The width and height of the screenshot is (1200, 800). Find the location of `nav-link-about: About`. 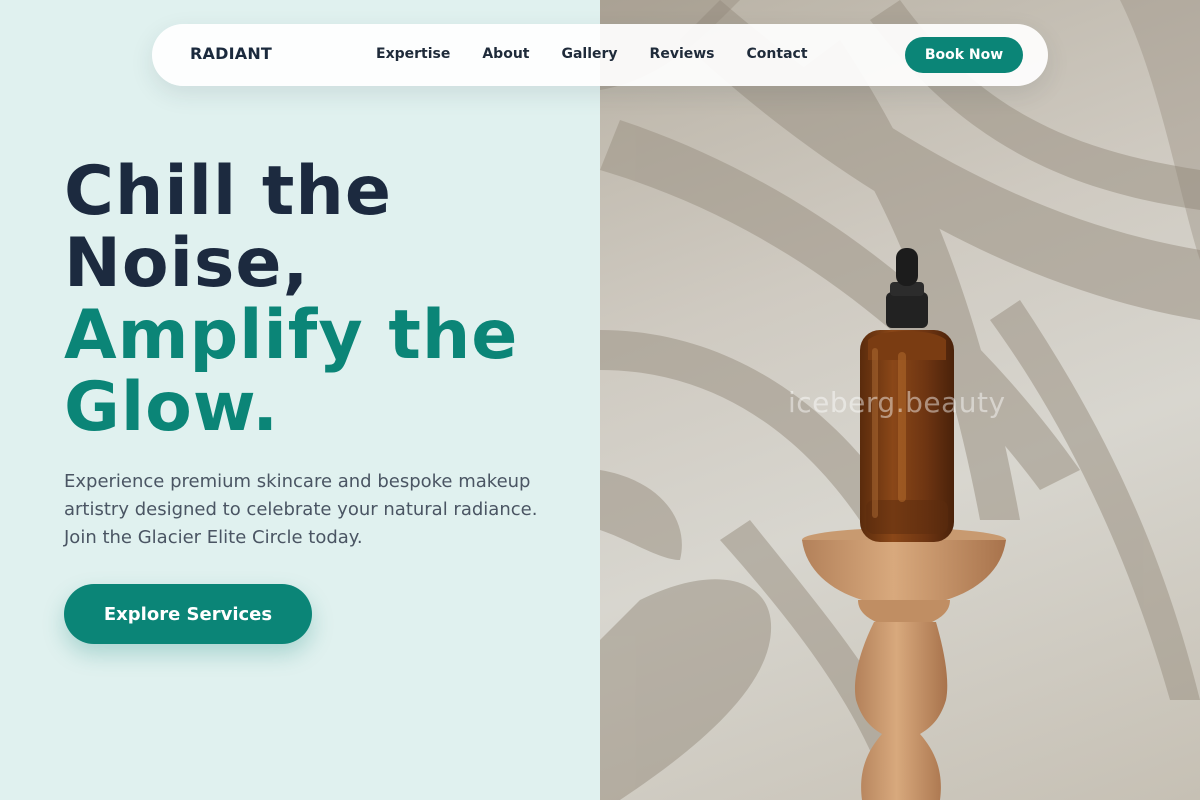

nav-link-about: About is located at coordinates (505, 54).